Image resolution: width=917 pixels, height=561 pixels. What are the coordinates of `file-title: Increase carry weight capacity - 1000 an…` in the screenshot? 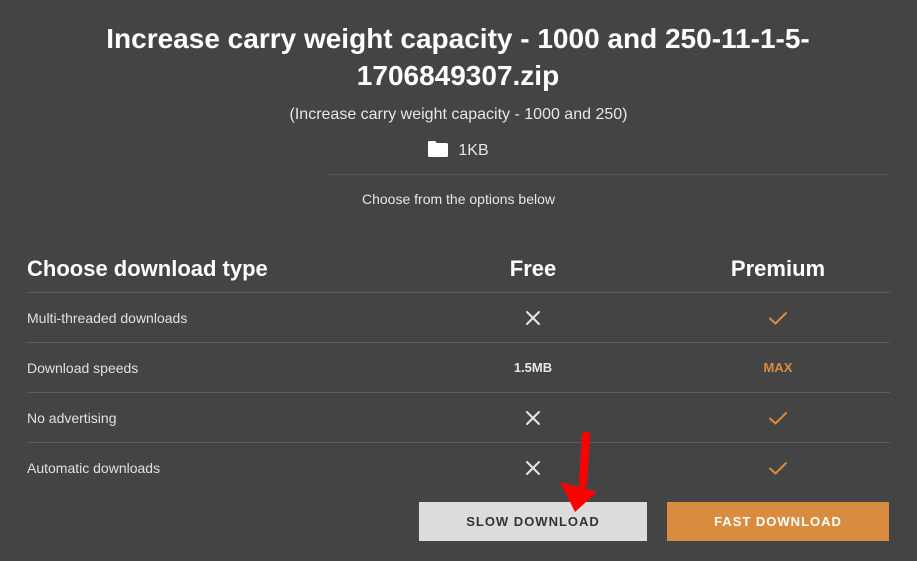 It's located at (458, 57).